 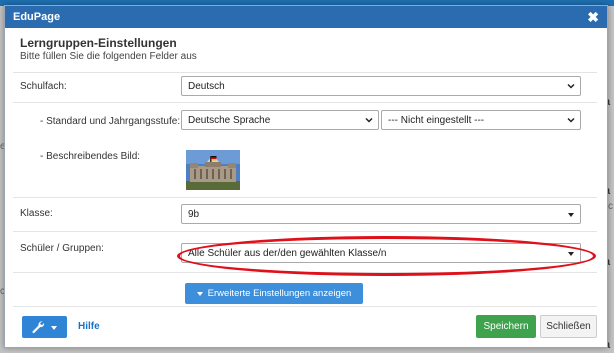 What do you see at coordinates (229, 120) in the screenshot?
I see `standard-value: Deutsche Sprache` at bounding box center [229, 120].